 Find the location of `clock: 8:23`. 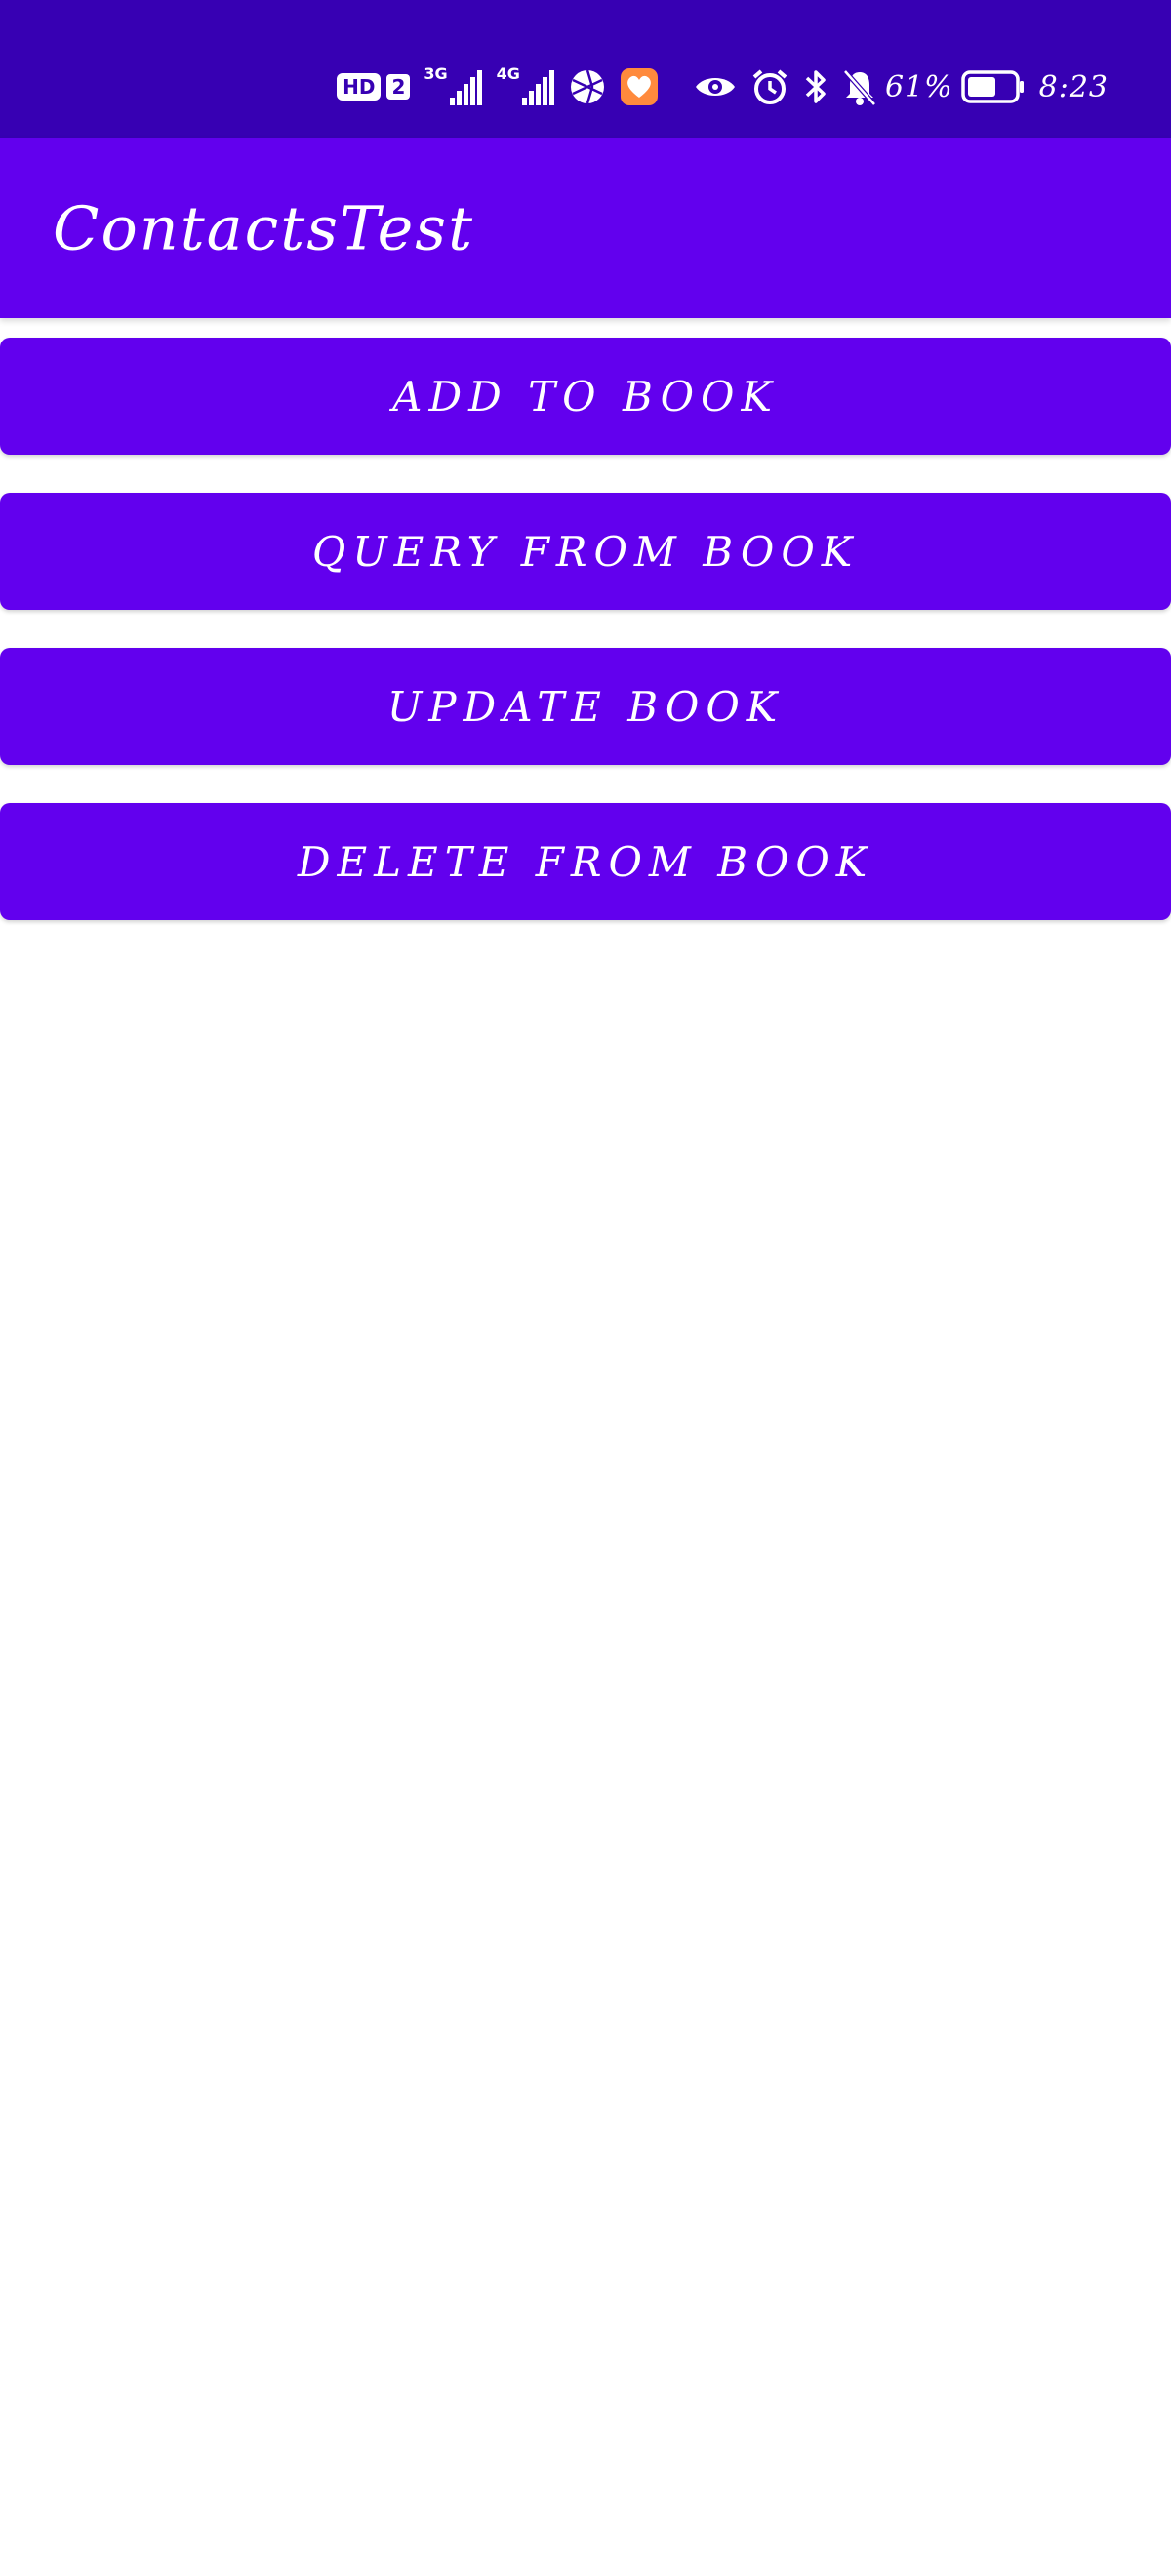

clock: 8:23 is located at coordinates (1073, 86).